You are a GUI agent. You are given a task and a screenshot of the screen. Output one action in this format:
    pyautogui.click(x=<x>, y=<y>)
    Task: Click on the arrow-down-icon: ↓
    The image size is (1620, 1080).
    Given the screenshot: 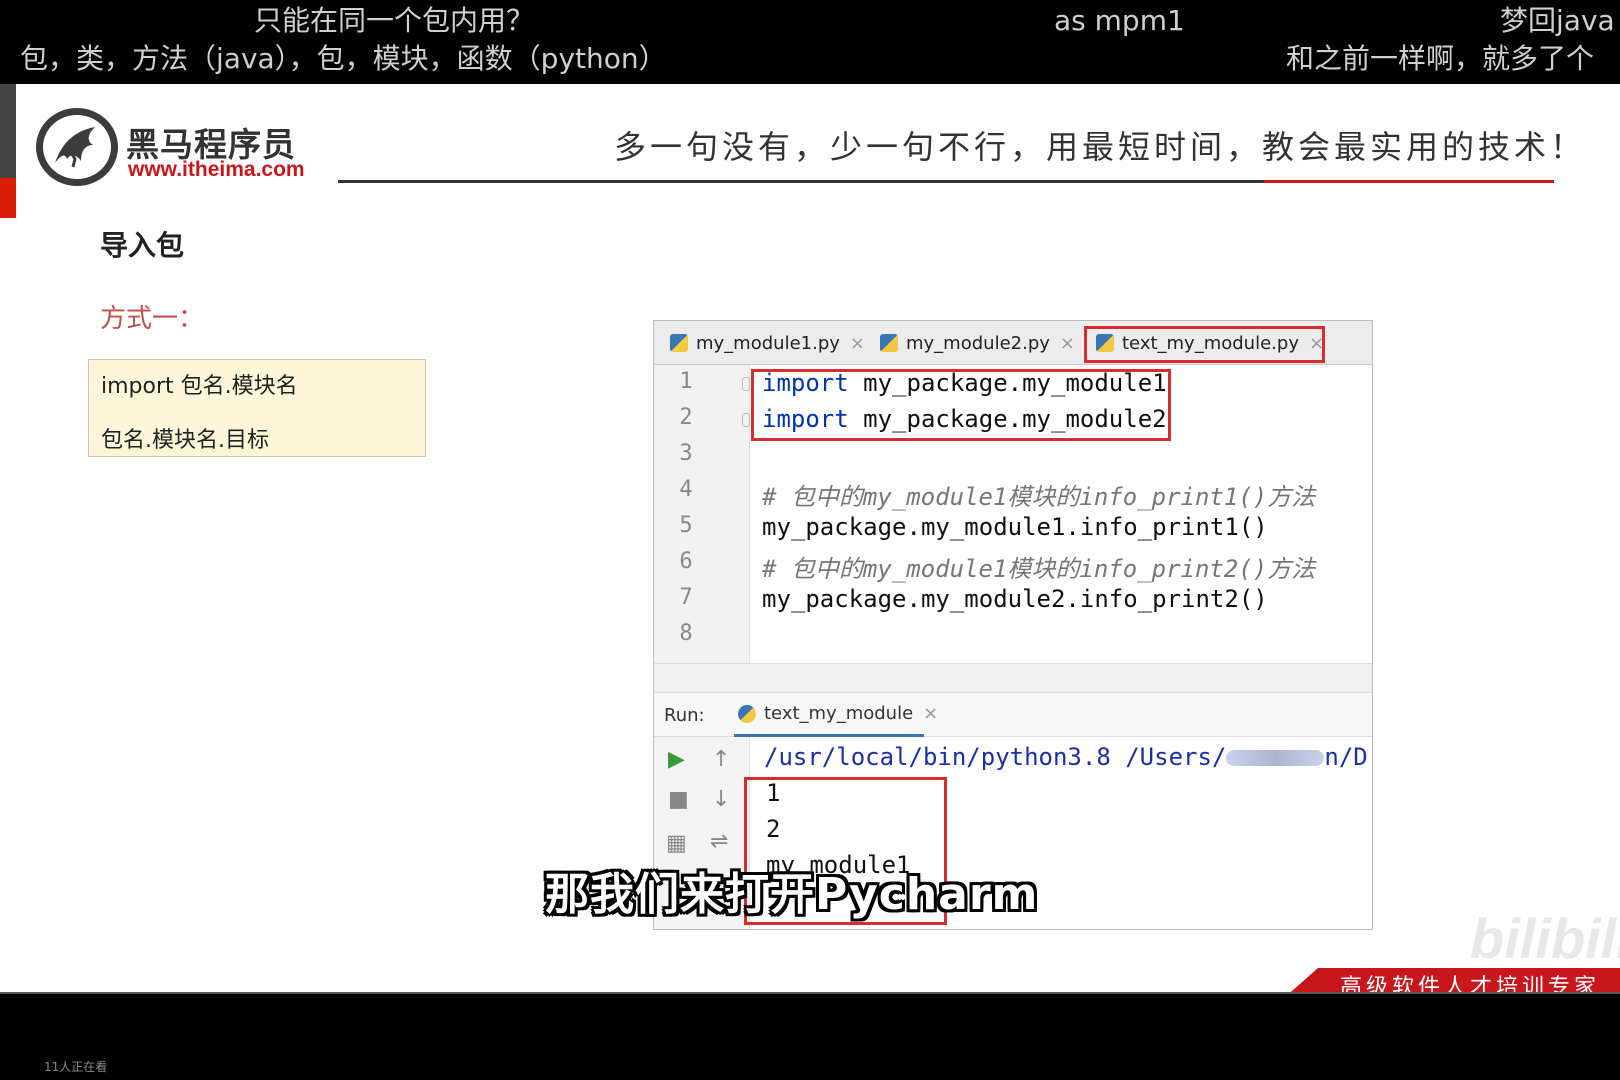 What is the action you would take?
    pyautogui.click(x=721, y=799)
    